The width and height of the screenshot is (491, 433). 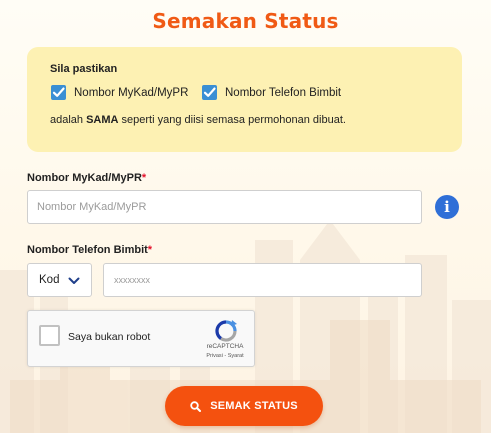 I want to click on phone-code-select: Kod, so click(x=59, y=280).